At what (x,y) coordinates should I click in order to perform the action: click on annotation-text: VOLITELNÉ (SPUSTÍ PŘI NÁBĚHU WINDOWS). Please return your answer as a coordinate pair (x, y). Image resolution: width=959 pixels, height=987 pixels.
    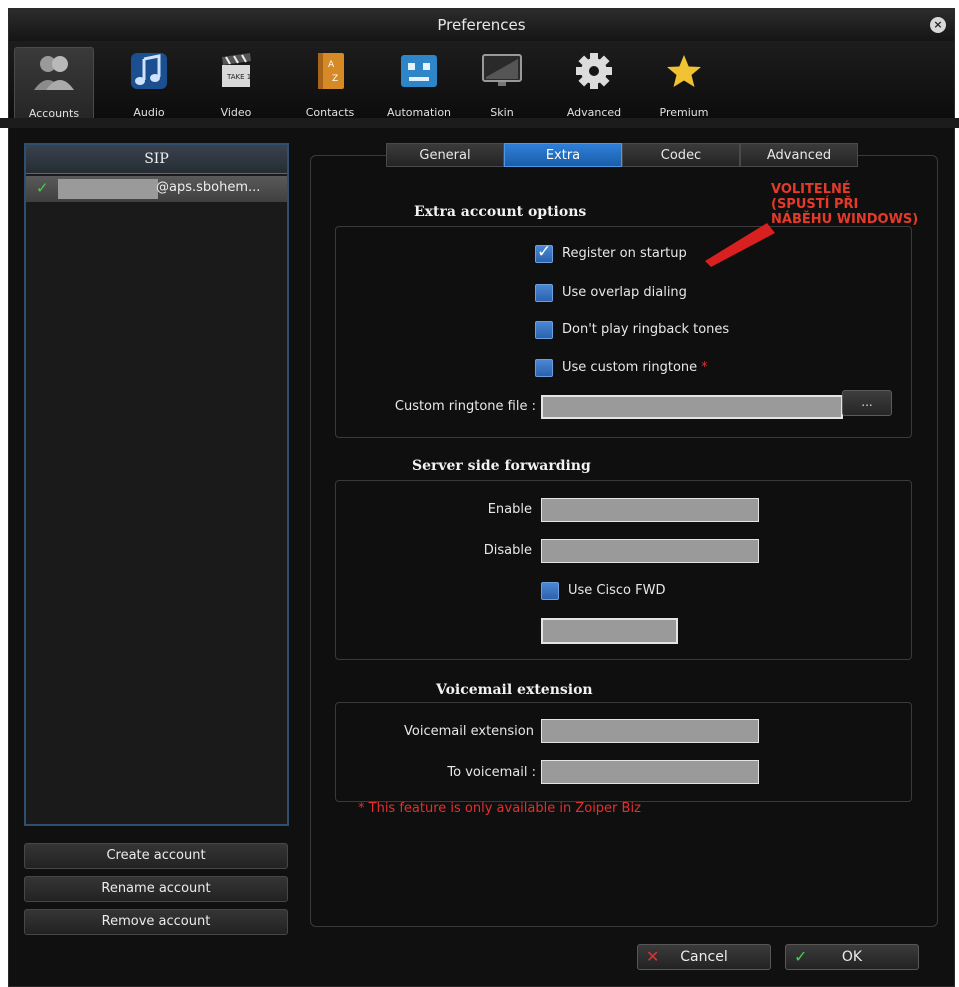
    Looking at the image, I should click on (845, 204).